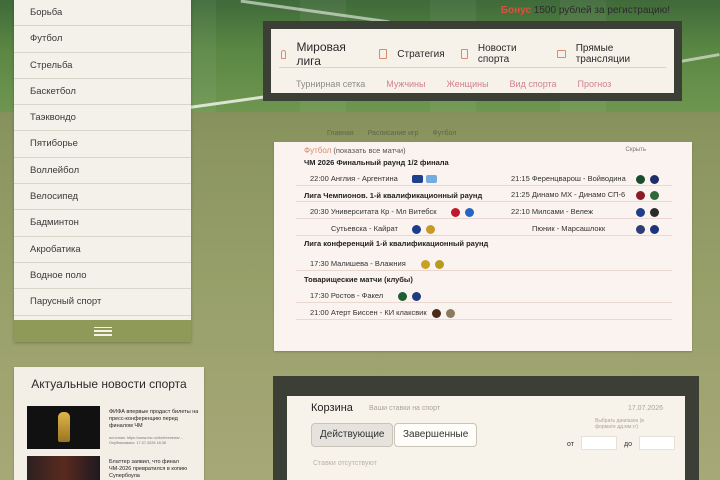 This screenshot has height=480, width=720. I want to click on match-right: Пюник - Марсашлокк, so click(568, 228).